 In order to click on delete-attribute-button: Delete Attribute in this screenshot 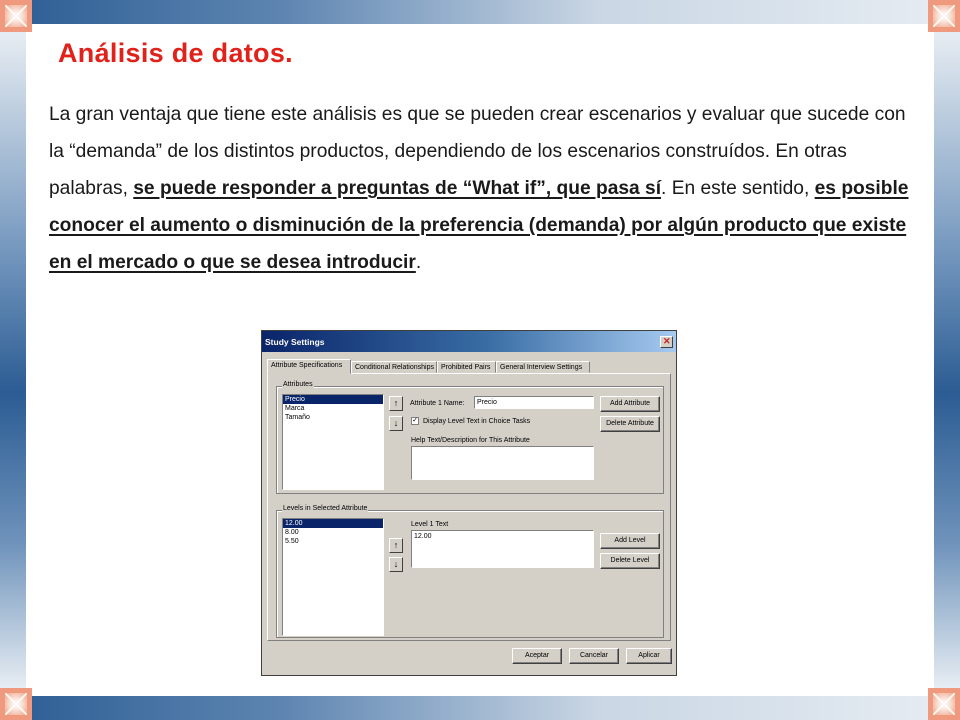, I will do `click(630, 424)`.